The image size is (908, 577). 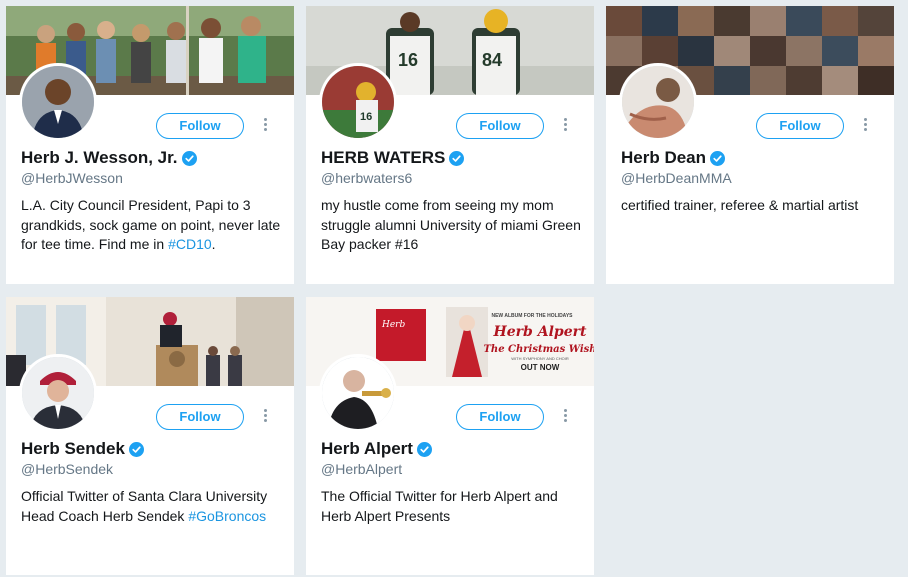 What do you see at coordinates (358, 102) in the screenshot?
I see `avatar: 16` at bounding box center [358, 102].